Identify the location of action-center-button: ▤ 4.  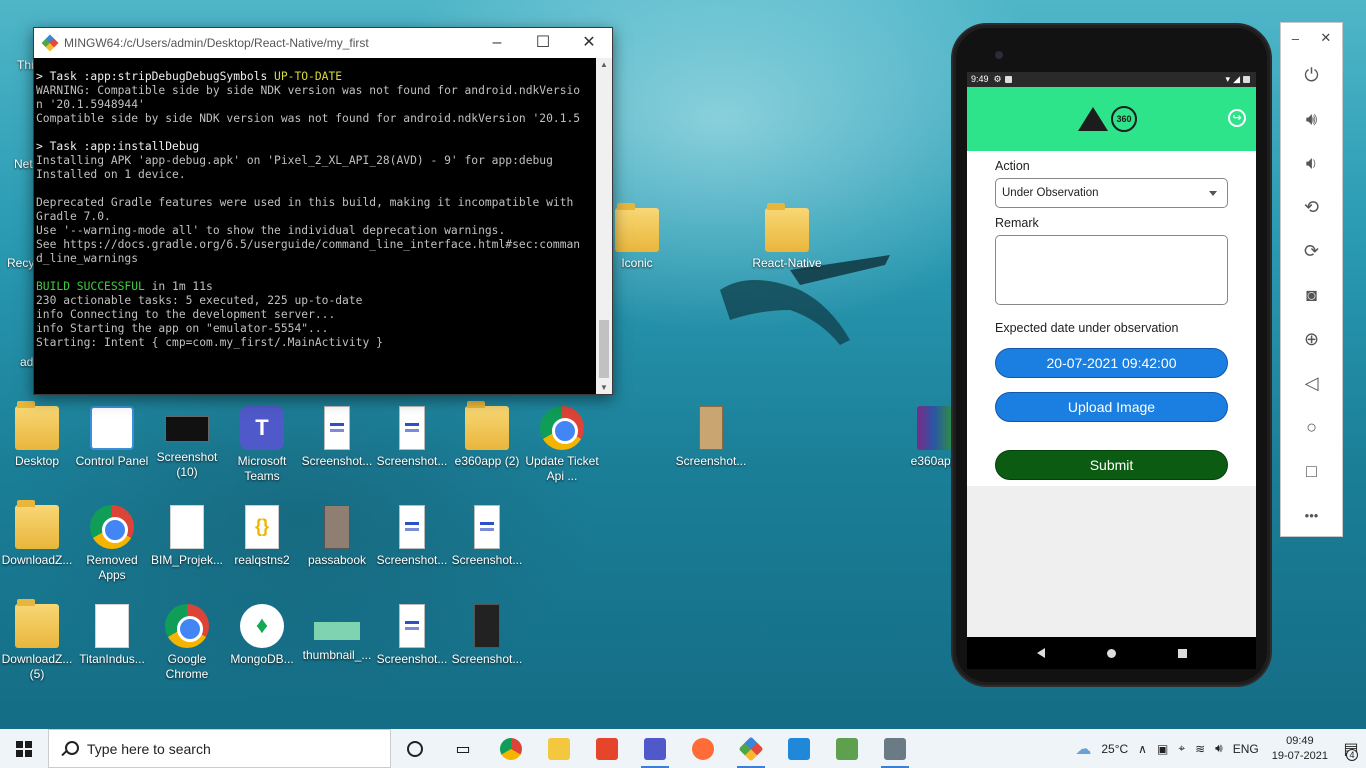
(1351, 748).